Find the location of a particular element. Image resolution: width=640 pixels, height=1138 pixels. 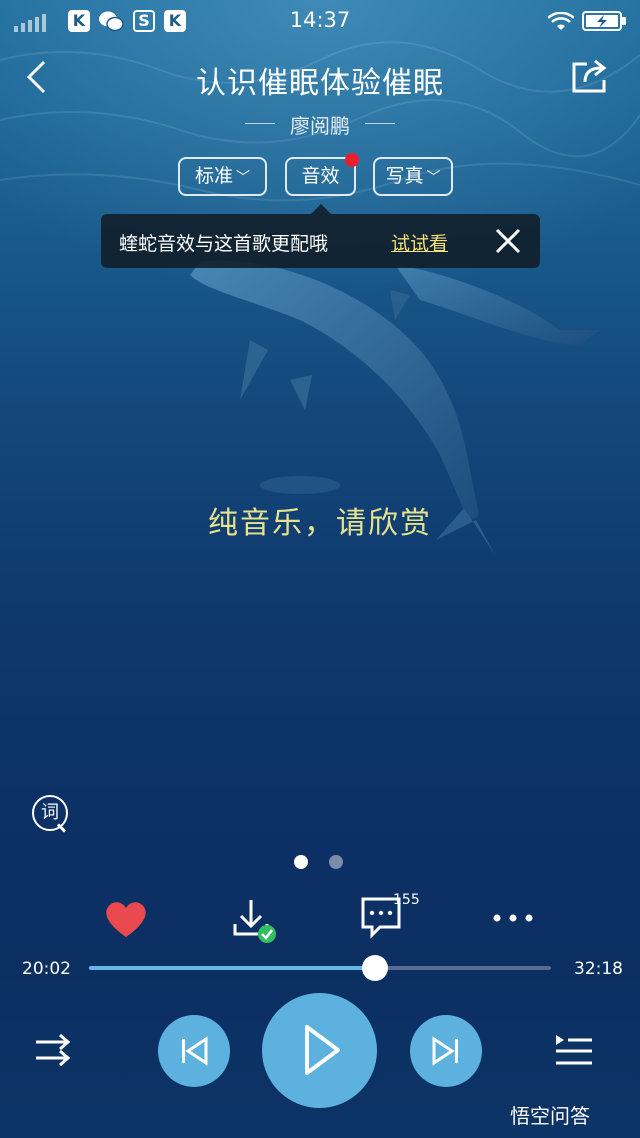

current-time: 20:02 is located at coordinates (46, 969).